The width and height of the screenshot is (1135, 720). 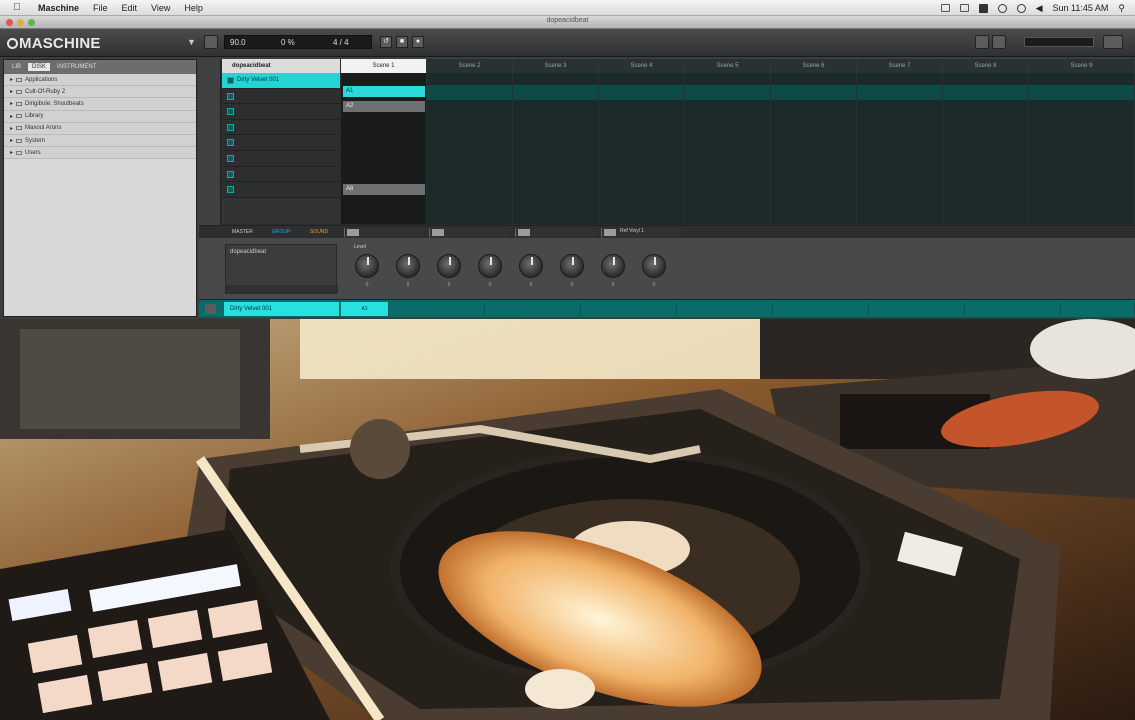 I want to click on chevron-down-icon: ▼, so click(x=191, y=42).